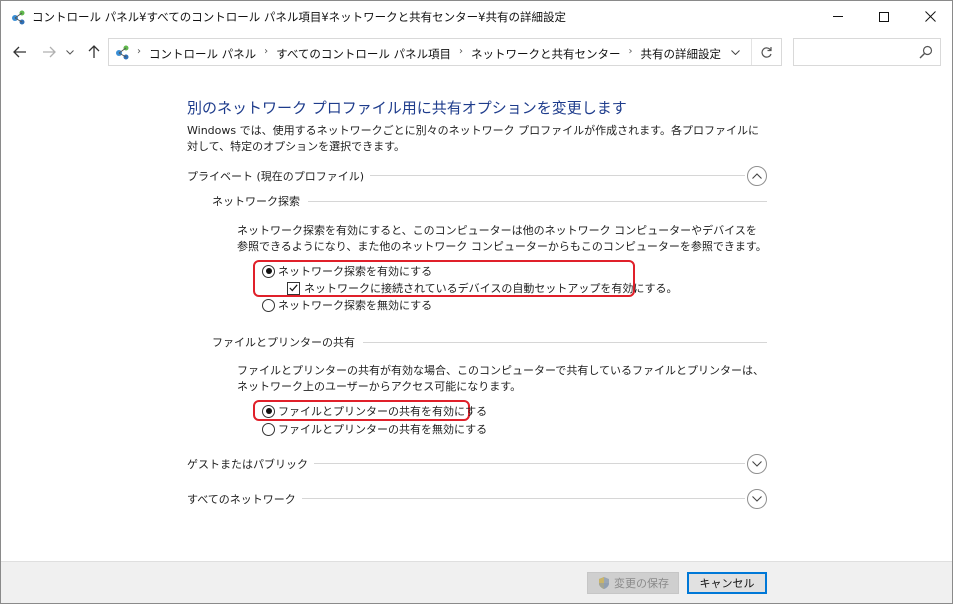 The image size is (953, 604). What do you see at coordinates (407, 108) in the screenshot?
I see `page-title: 別のネットワーク プロファイル用に共有オプションを変更します` at bounding box center [407, 108].